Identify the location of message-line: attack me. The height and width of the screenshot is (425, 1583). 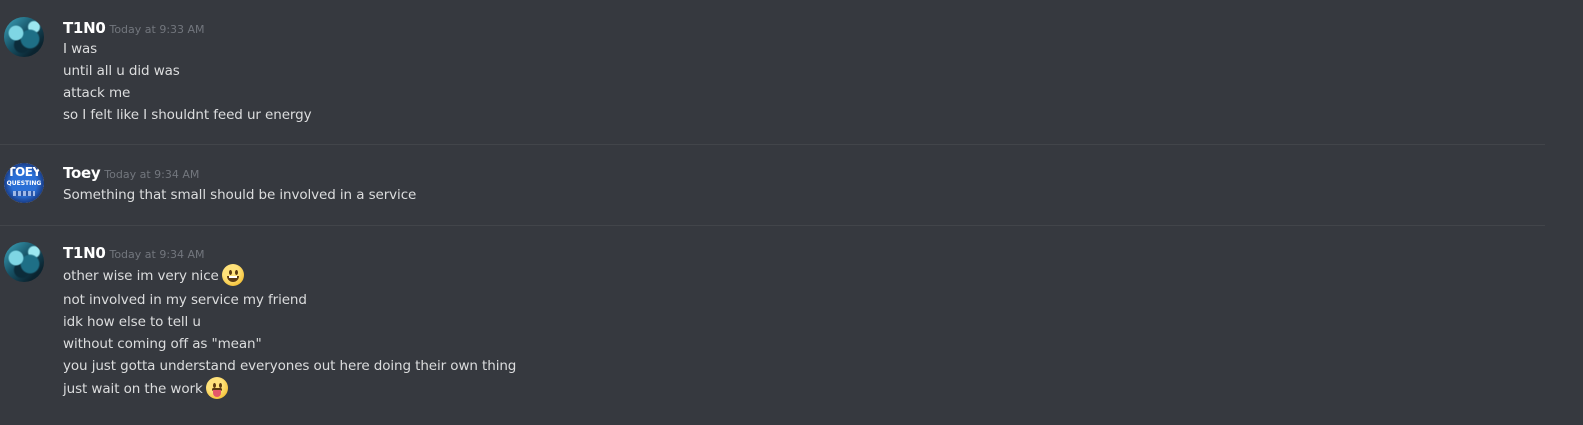
(97, 93).